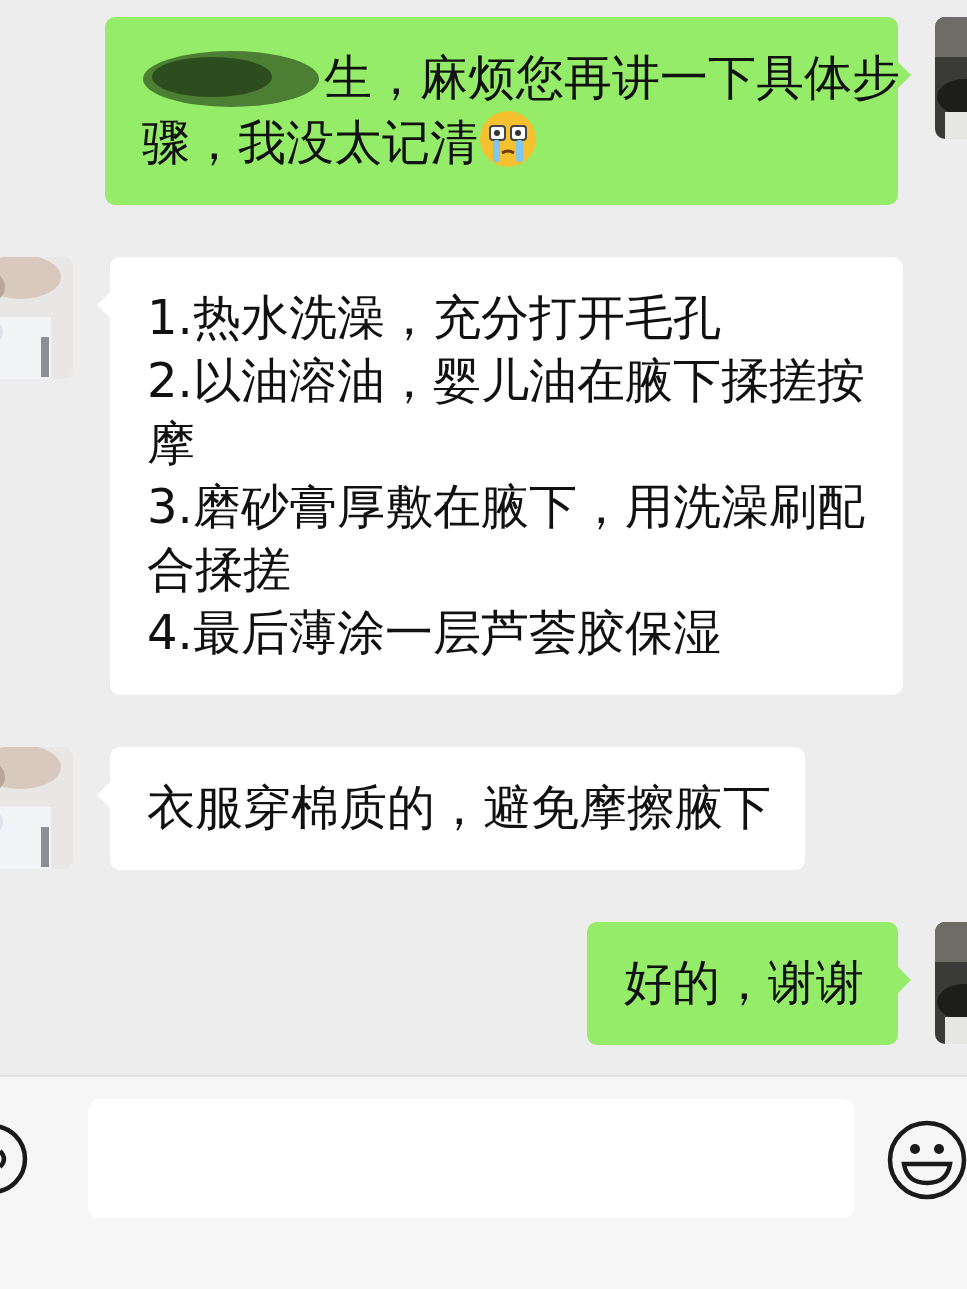 This screenshot has height=1289, width=967. What do you see at coordinates (459, 807) in the screenshot?
I see `message-text: 衣服穿棉质的，避免摩擦腋下` at bounding box center [459, 807].